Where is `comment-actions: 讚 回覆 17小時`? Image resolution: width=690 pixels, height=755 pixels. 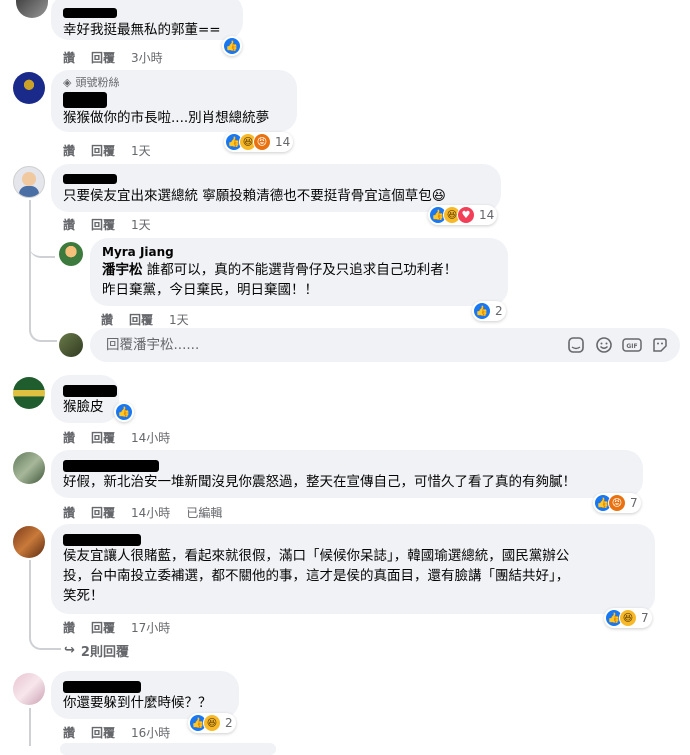
comment-actions: 讚 回覆 17小時 is located at coordinates (116, 627).